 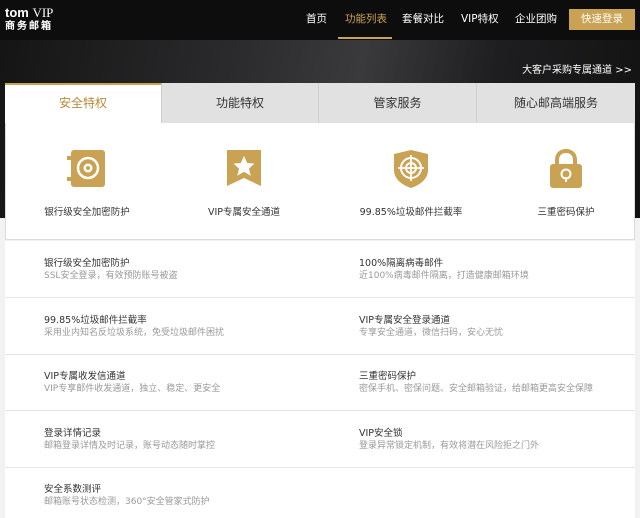 I want to click on nav-plan-compare: 套餐对比, so click(x=423, y=20).